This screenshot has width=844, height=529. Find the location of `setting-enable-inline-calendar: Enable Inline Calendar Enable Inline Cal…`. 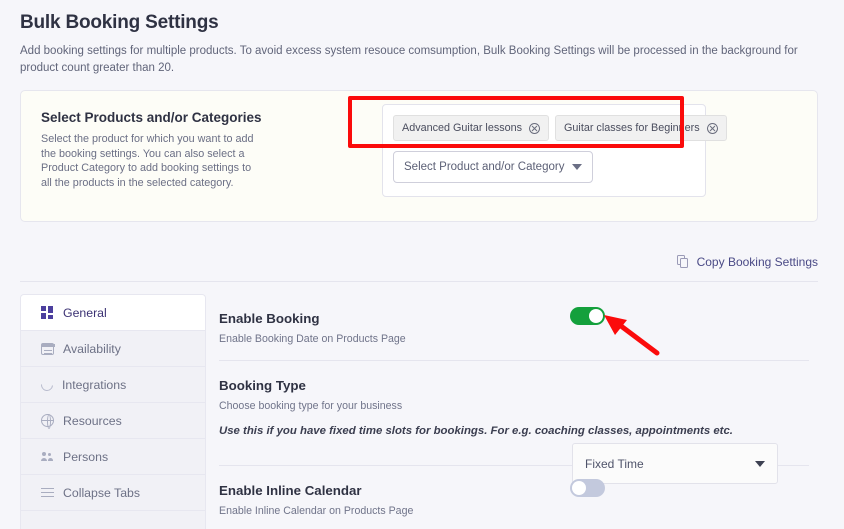

setting-enable-inline-calendar: Enable Inline Calendar Enable Inline Cal… is located at coordinates (518, 497).